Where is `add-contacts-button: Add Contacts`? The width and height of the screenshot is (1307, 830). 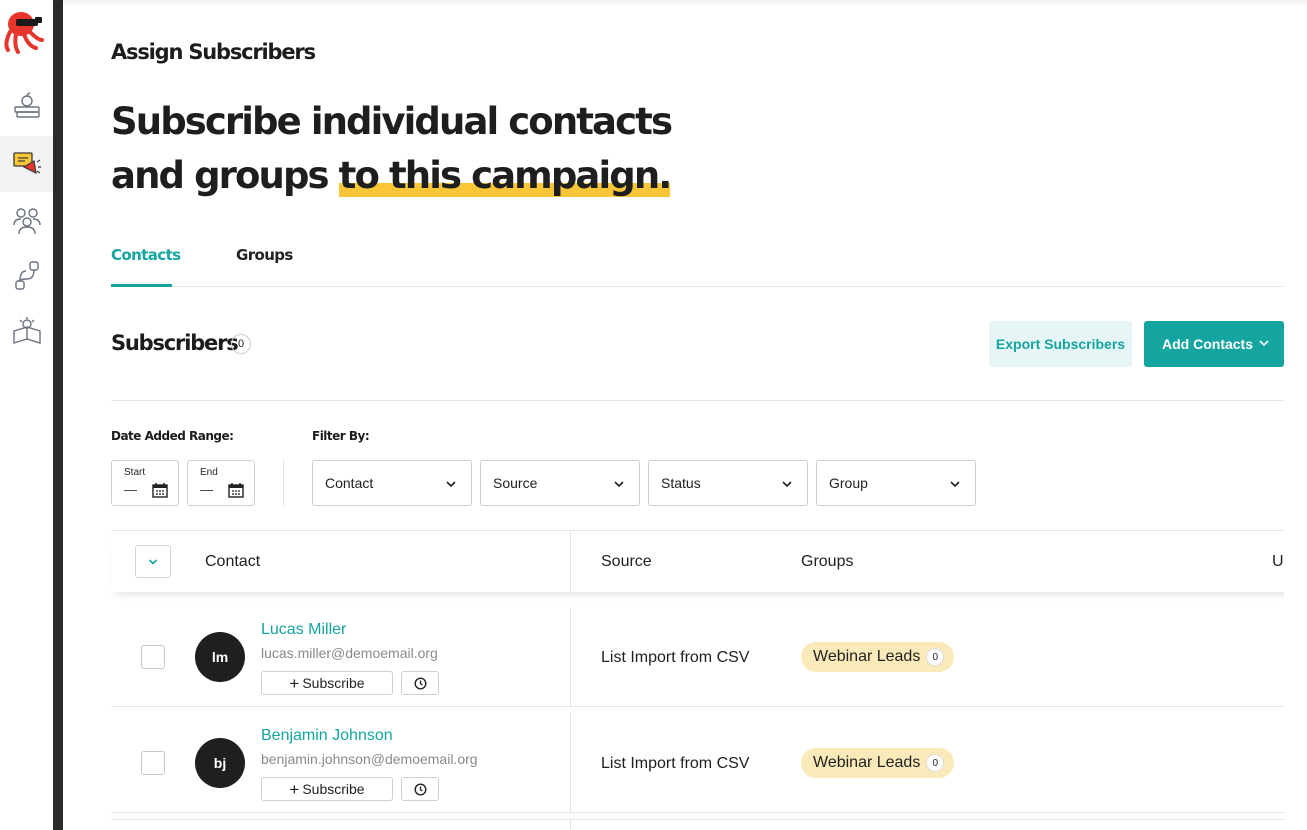
add-contacts-button: Add Contacts is located at coordinates (1214, 344).